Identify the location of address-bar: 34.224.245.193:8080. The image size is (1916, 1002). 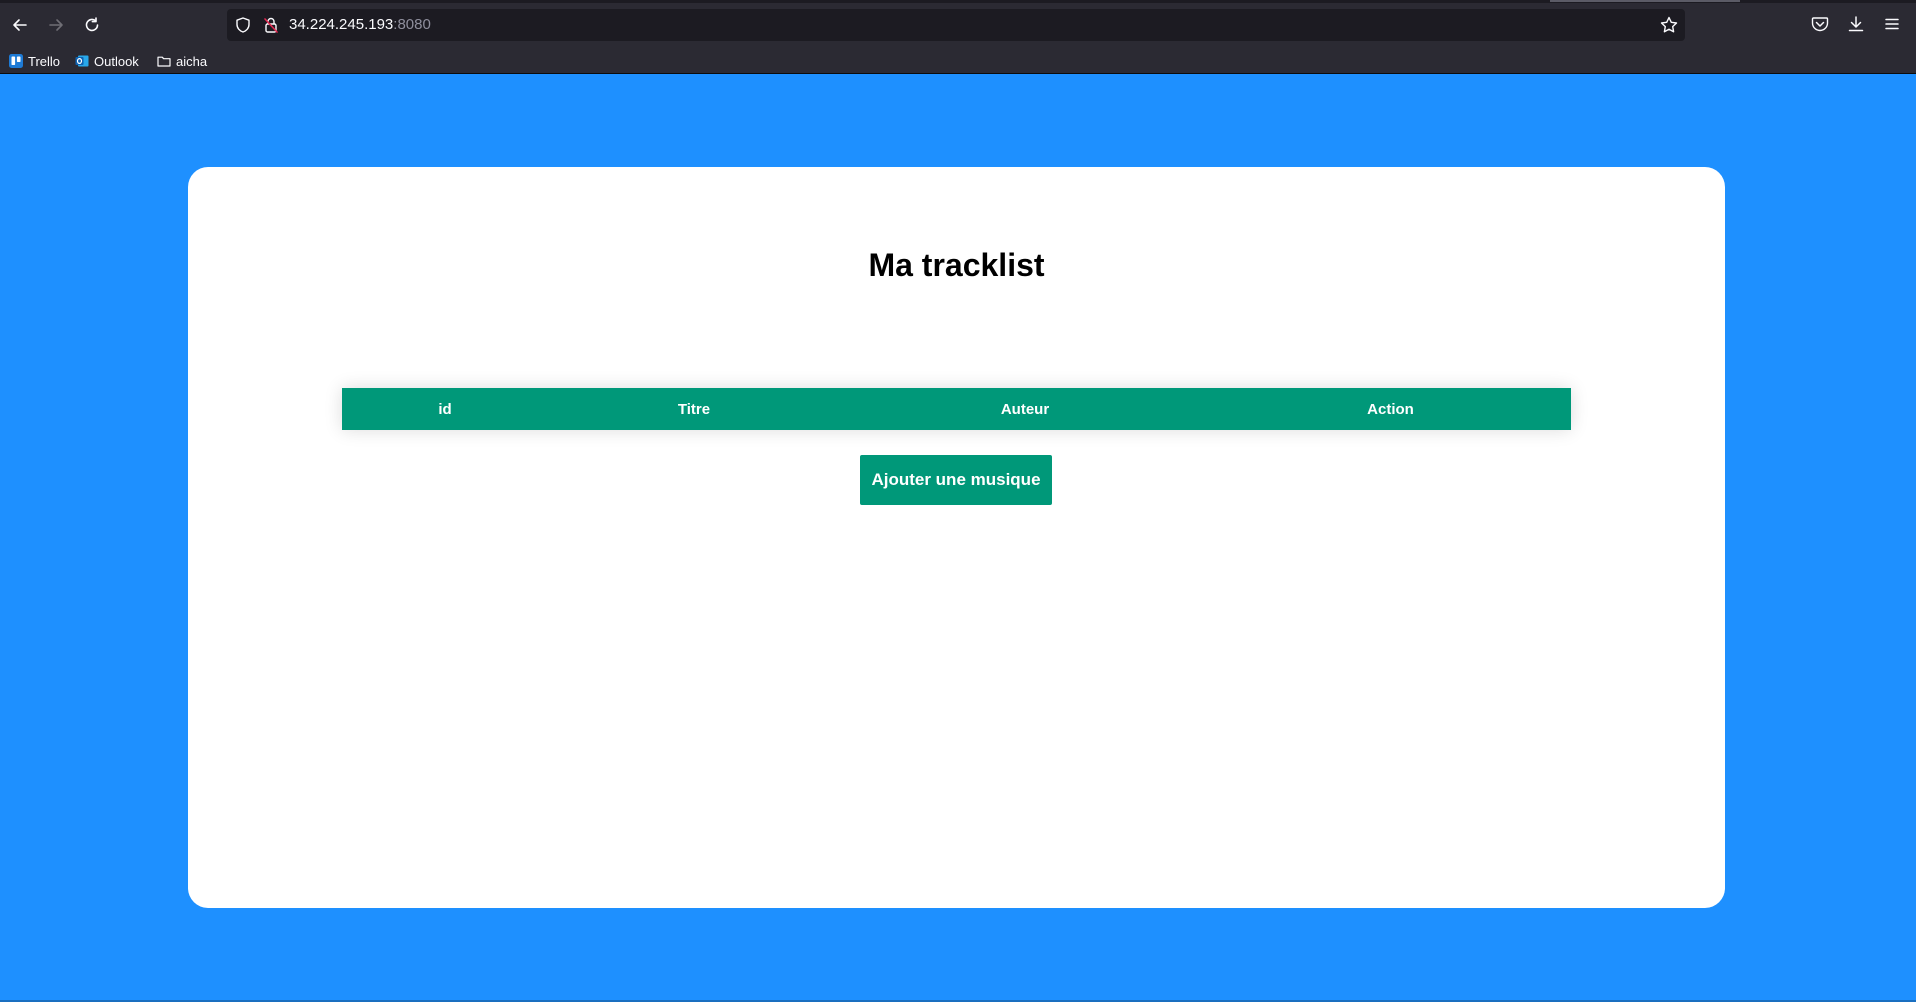
(956, 25).